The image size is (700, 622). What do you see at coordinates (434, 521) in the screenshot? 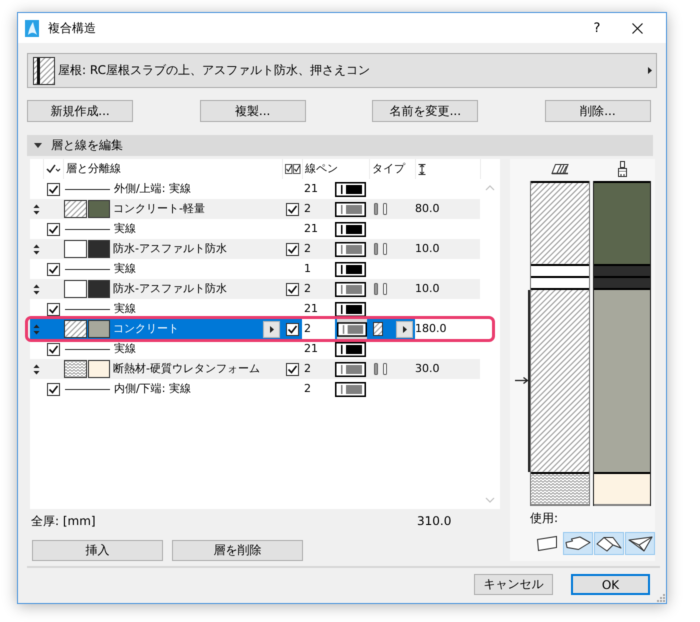
I see `total-thickness-value: 310.0` at bounding box center [434, 521].